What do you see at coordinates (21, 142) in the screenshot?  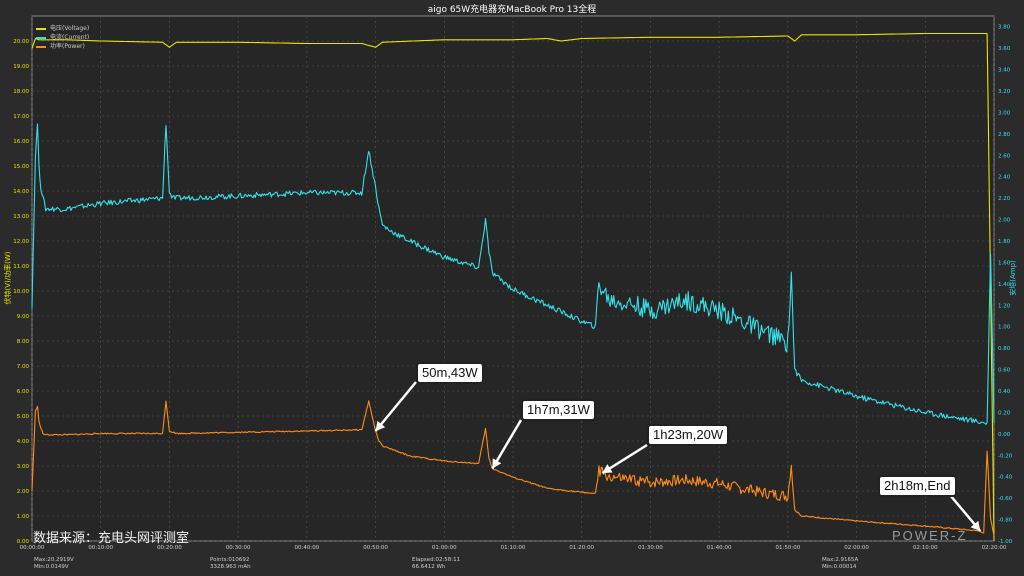 I see `left-tick-label: 16.00` at bounding box center [21, 142].